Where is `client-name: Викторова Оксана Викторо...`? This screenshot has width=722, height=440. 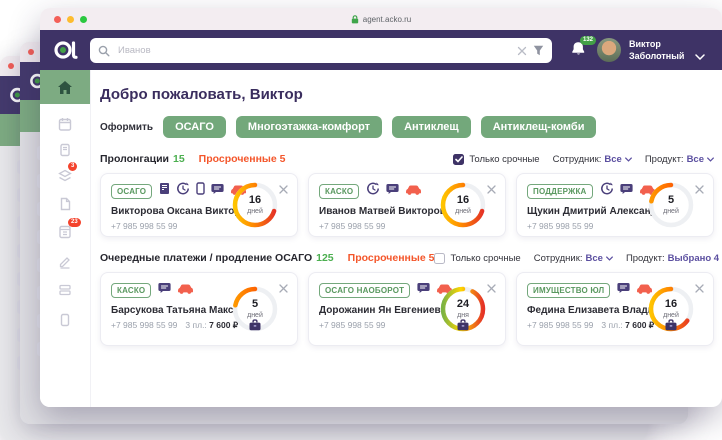
client-name: Викторова Оксана Викторо... is located at coordinates (174, 211).